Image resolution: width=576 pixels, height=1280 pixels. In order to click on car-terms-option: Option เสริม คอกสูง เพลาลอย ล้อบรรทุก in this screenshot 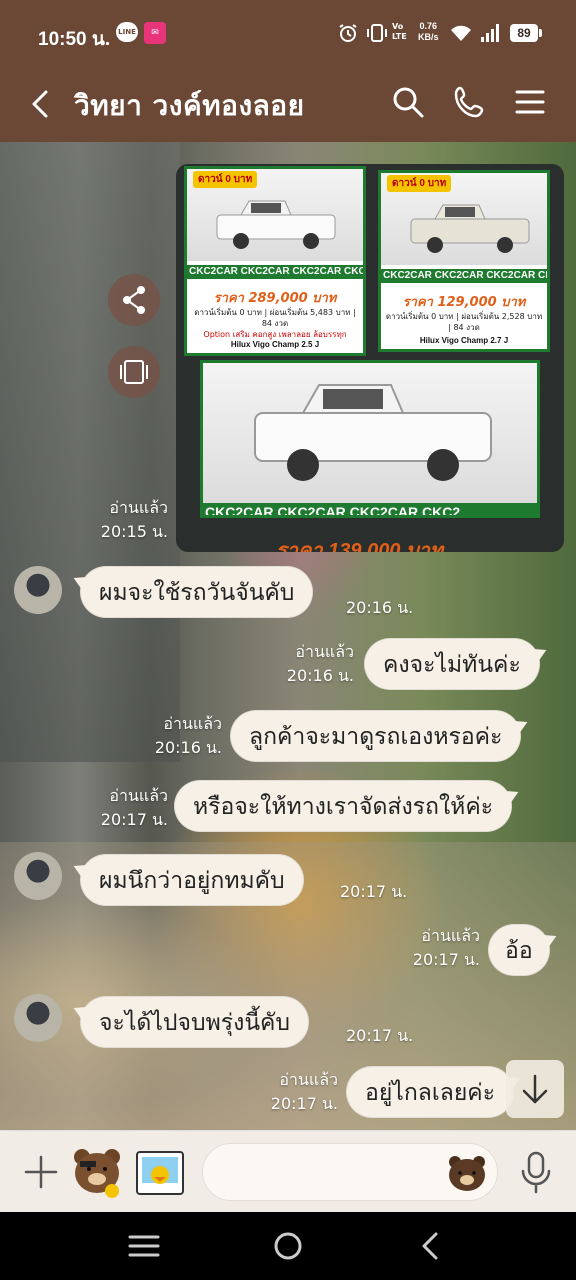, I will do `click(275, 334)`.